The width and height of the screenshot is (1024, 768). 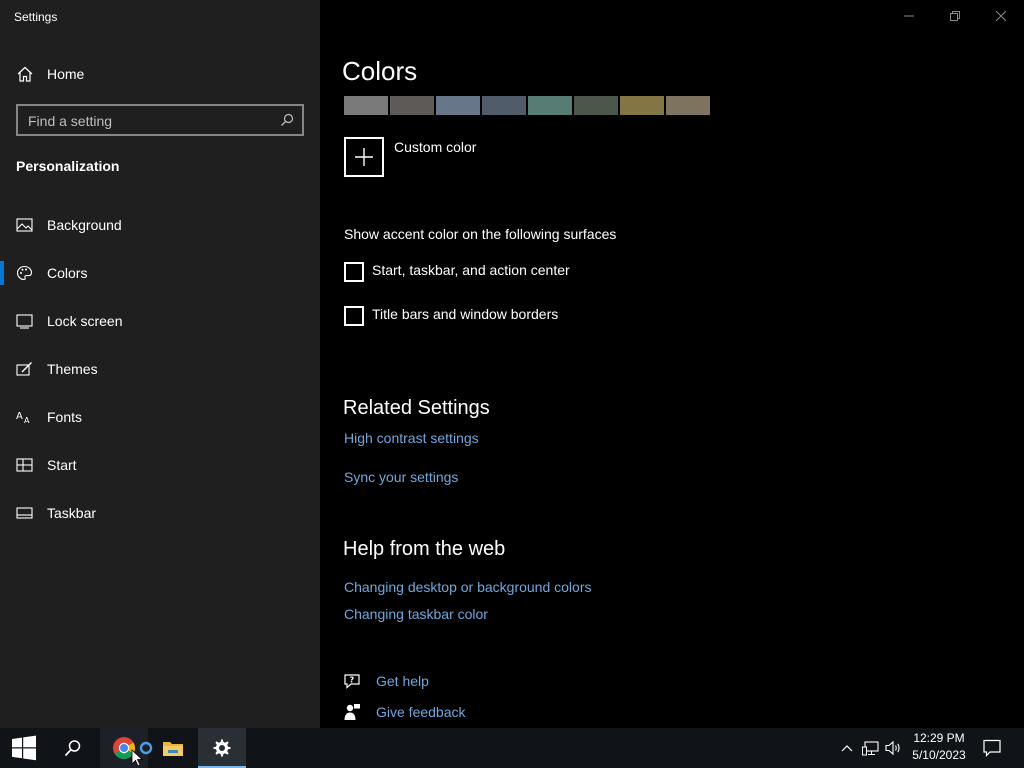 I want to click on sidebar-item-background: Background, so click(x=160, y=225).